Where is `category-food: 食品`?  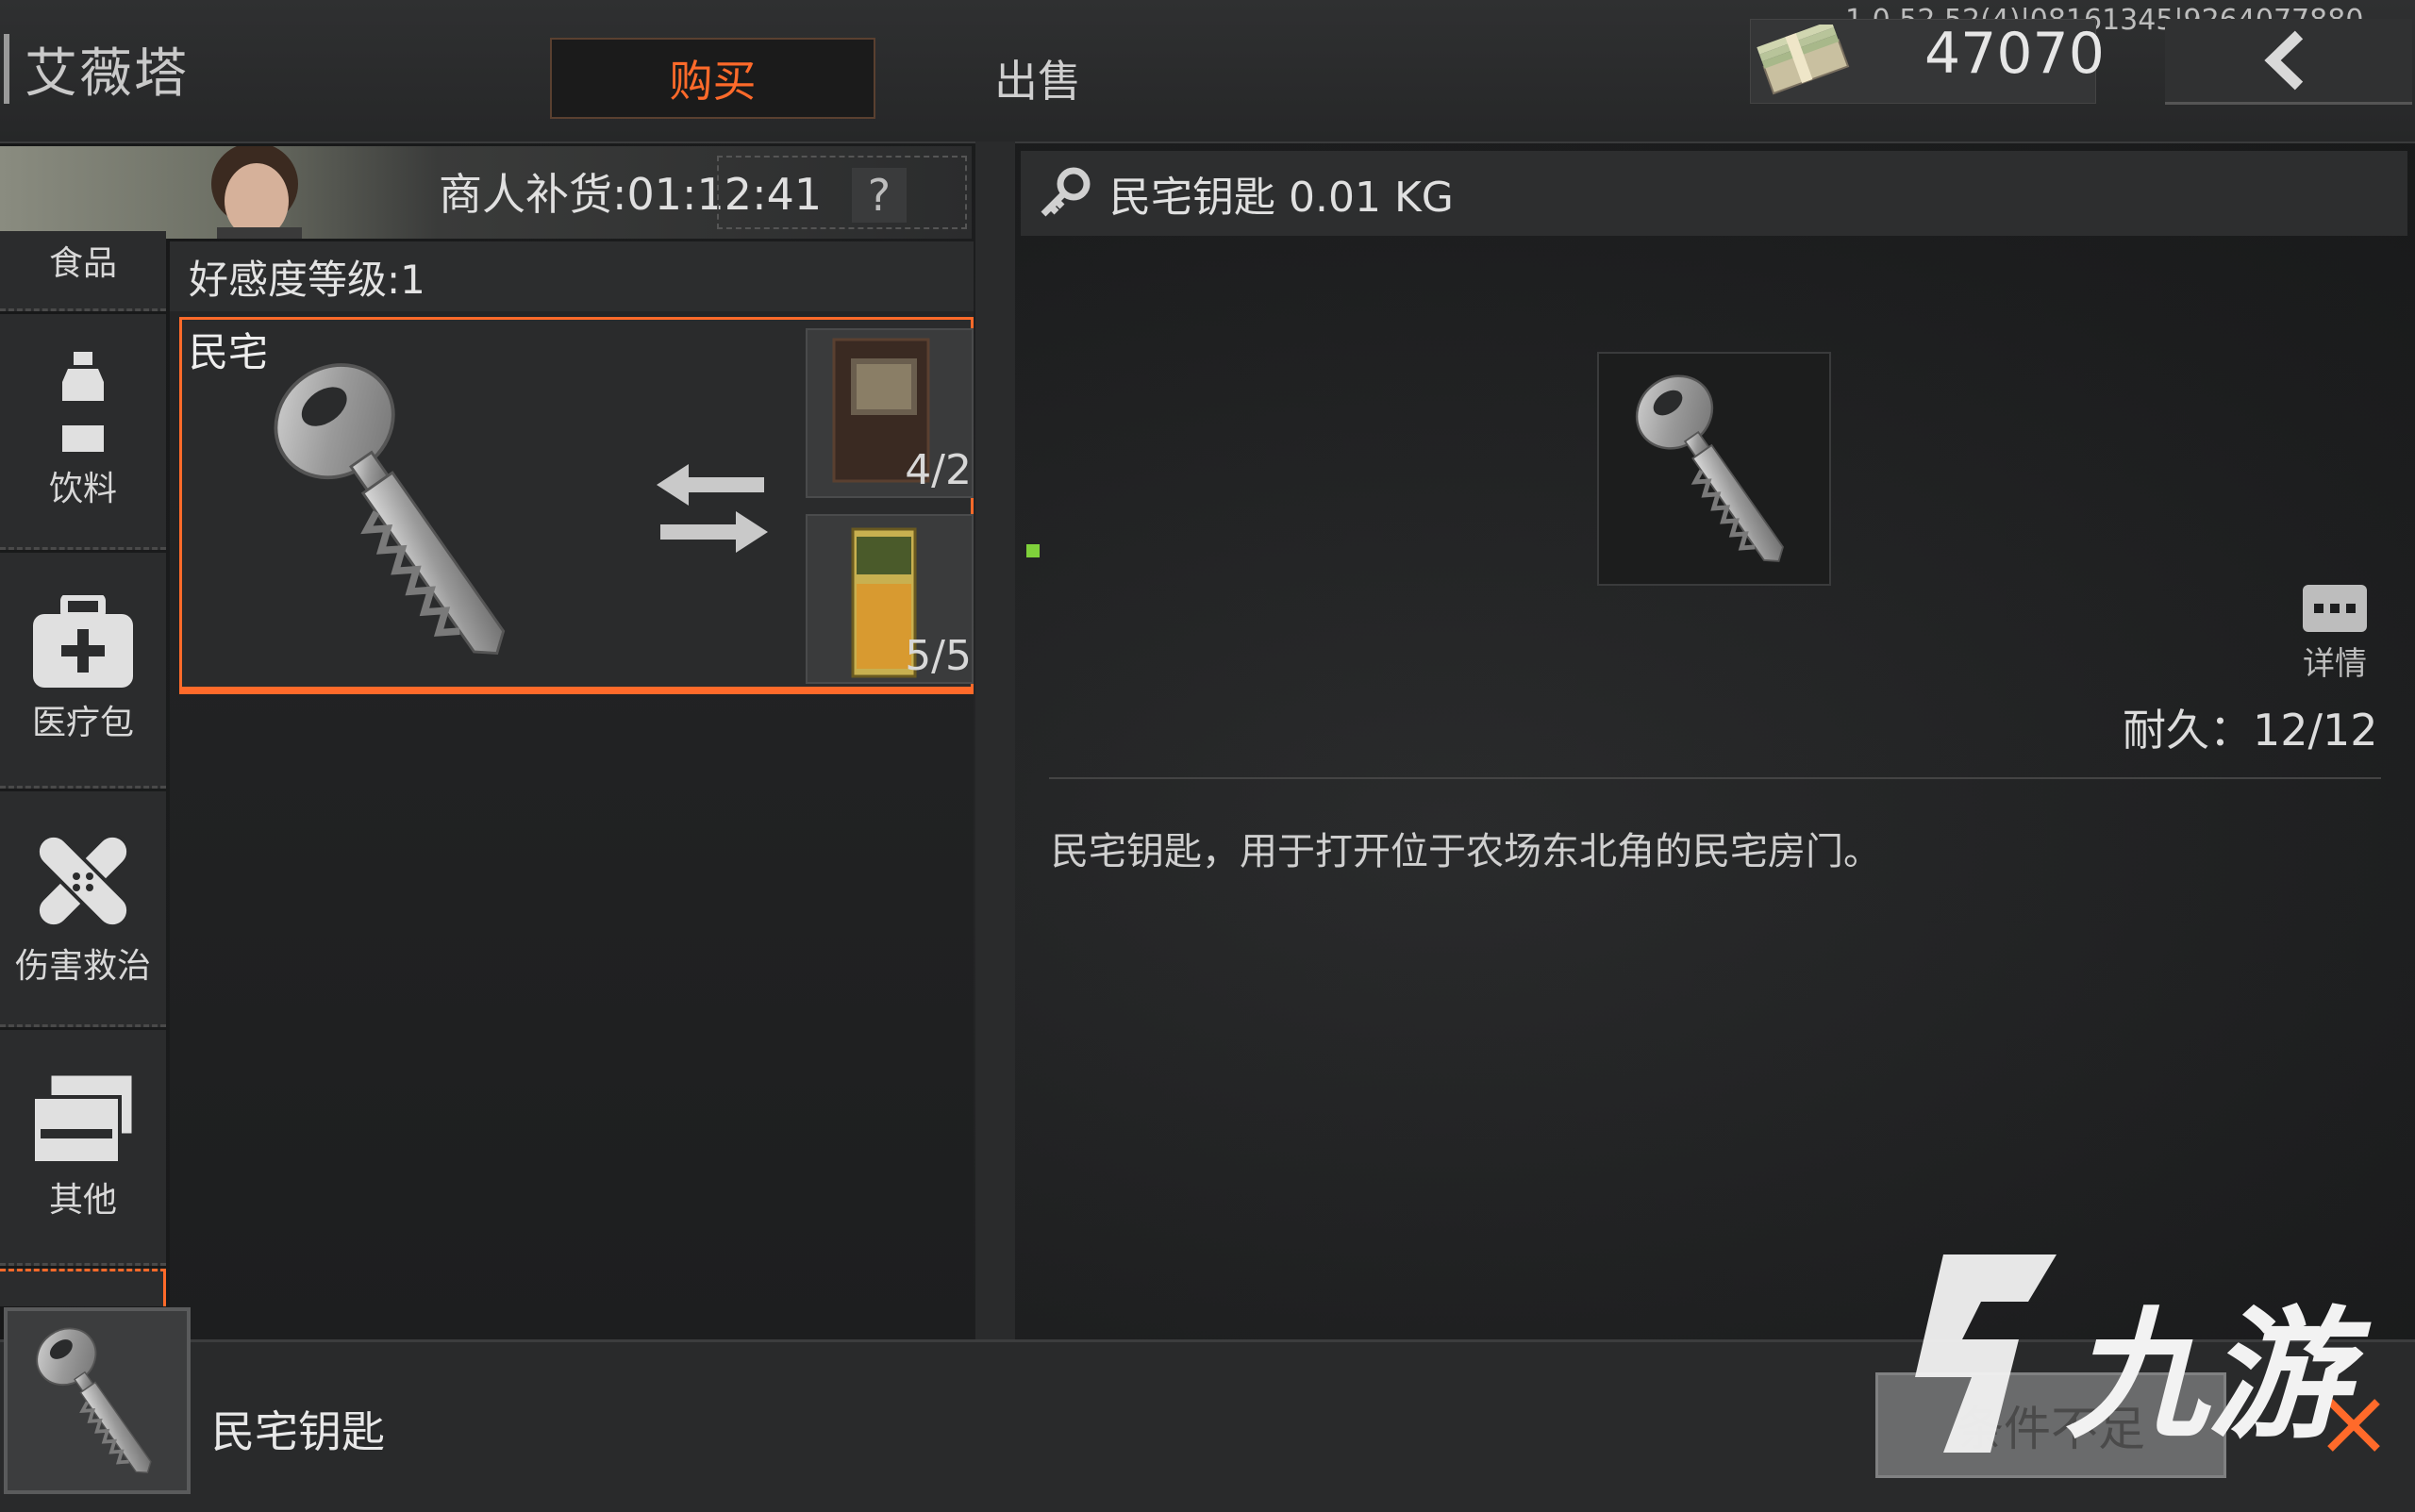
category-food: 食品 is located at coordinates (83, 271).